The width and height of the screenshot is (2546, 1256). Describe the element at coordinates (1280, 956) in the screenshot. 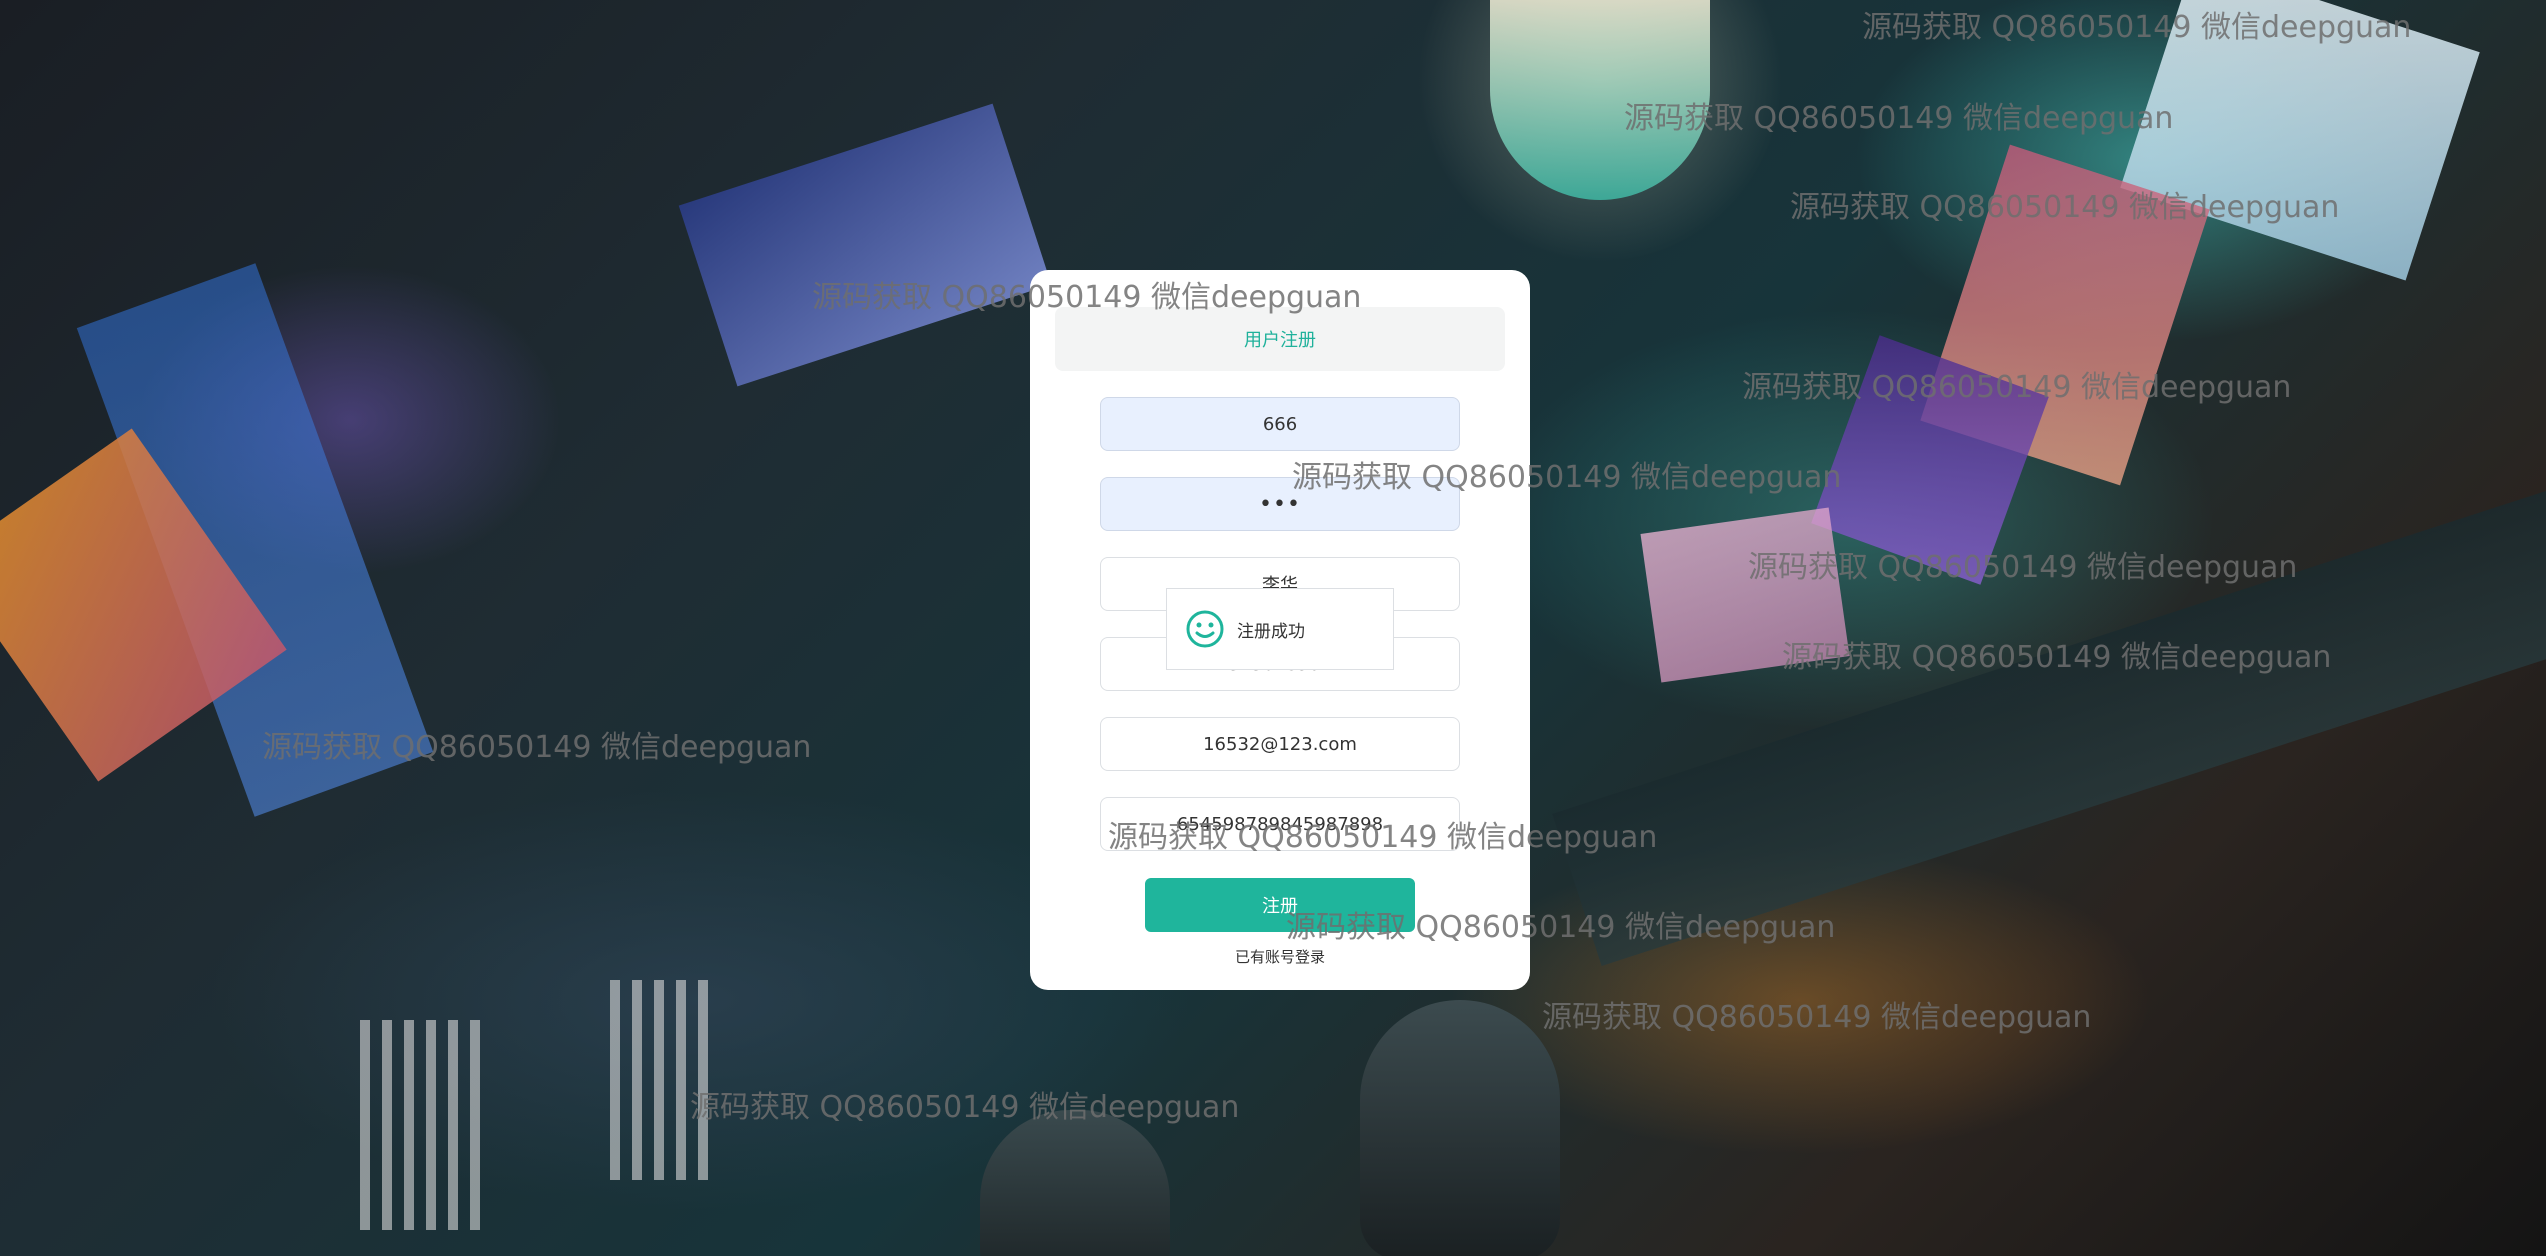

I see `login-link: 已有账号登录` at that location.